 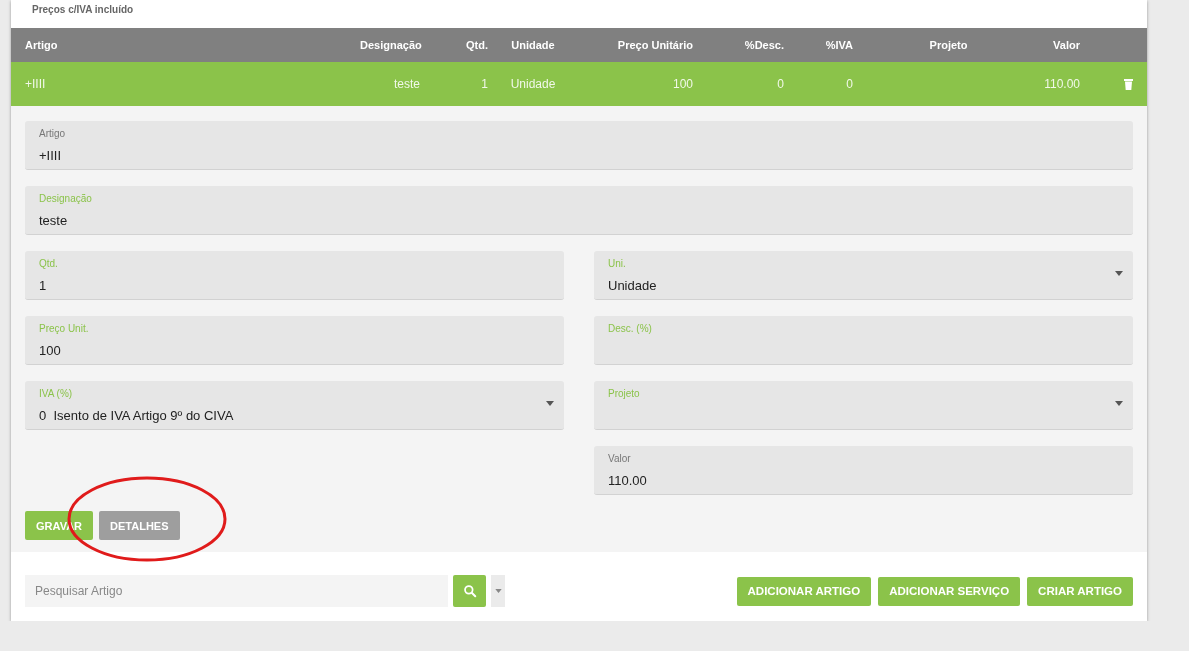 What do you see at coordinates (498, 591) in the screenshot?
I see `caret-icon` at bounding box center [498, 591].